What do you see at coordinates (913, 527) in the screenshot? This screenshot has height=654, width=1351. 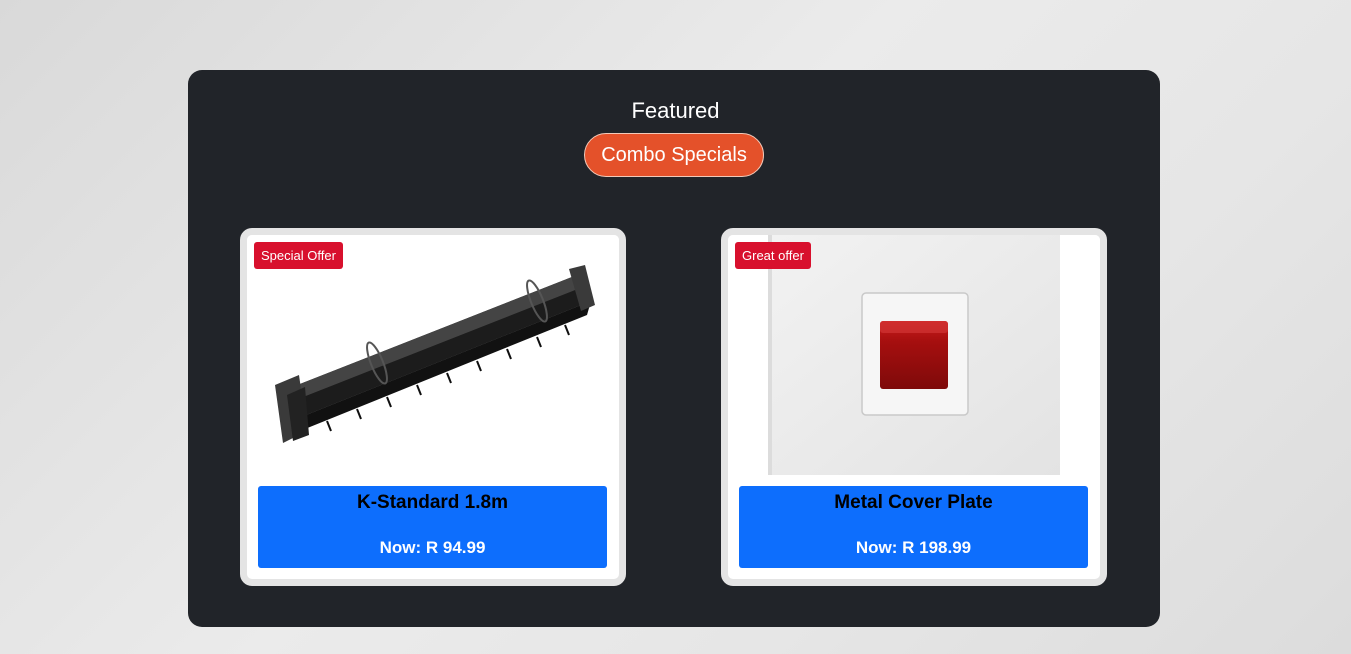 I see `product-info: Metal Cover Plate Now: R 198.99` at bounding box center [913, 527].